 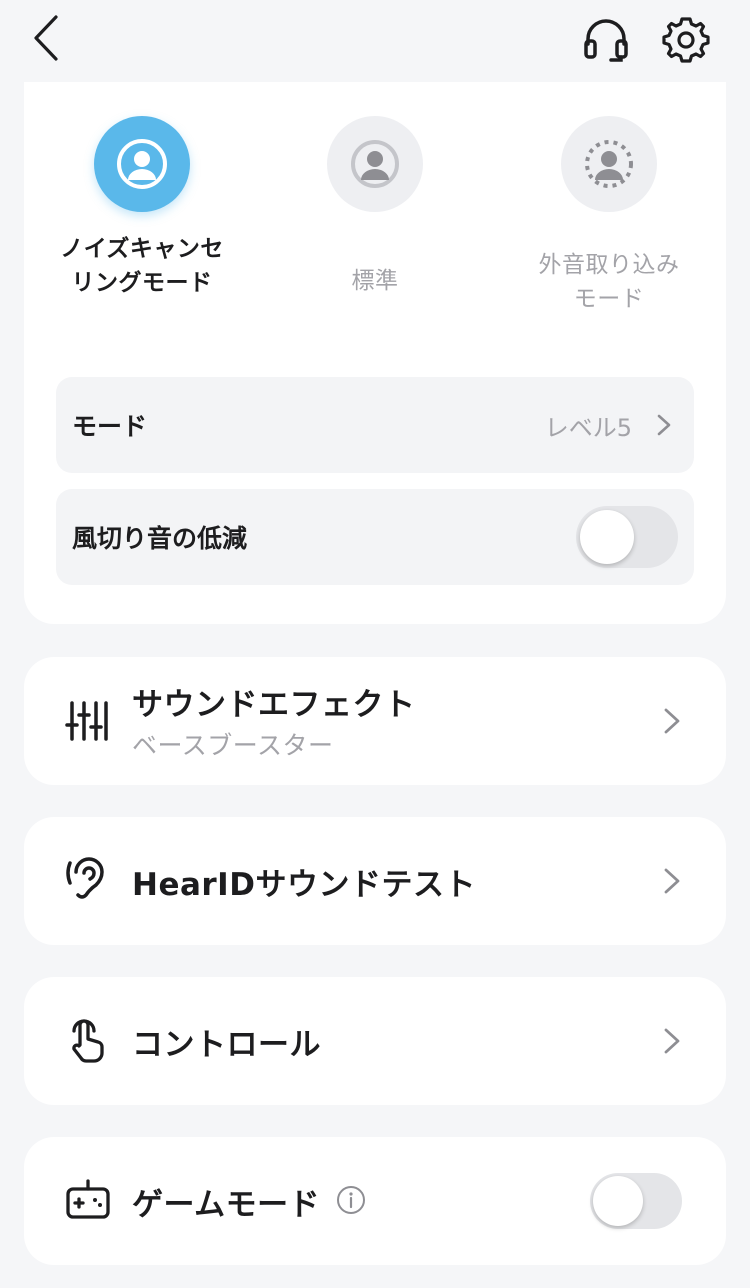 I want to click on info-icon, so click(x=351, y=1200).